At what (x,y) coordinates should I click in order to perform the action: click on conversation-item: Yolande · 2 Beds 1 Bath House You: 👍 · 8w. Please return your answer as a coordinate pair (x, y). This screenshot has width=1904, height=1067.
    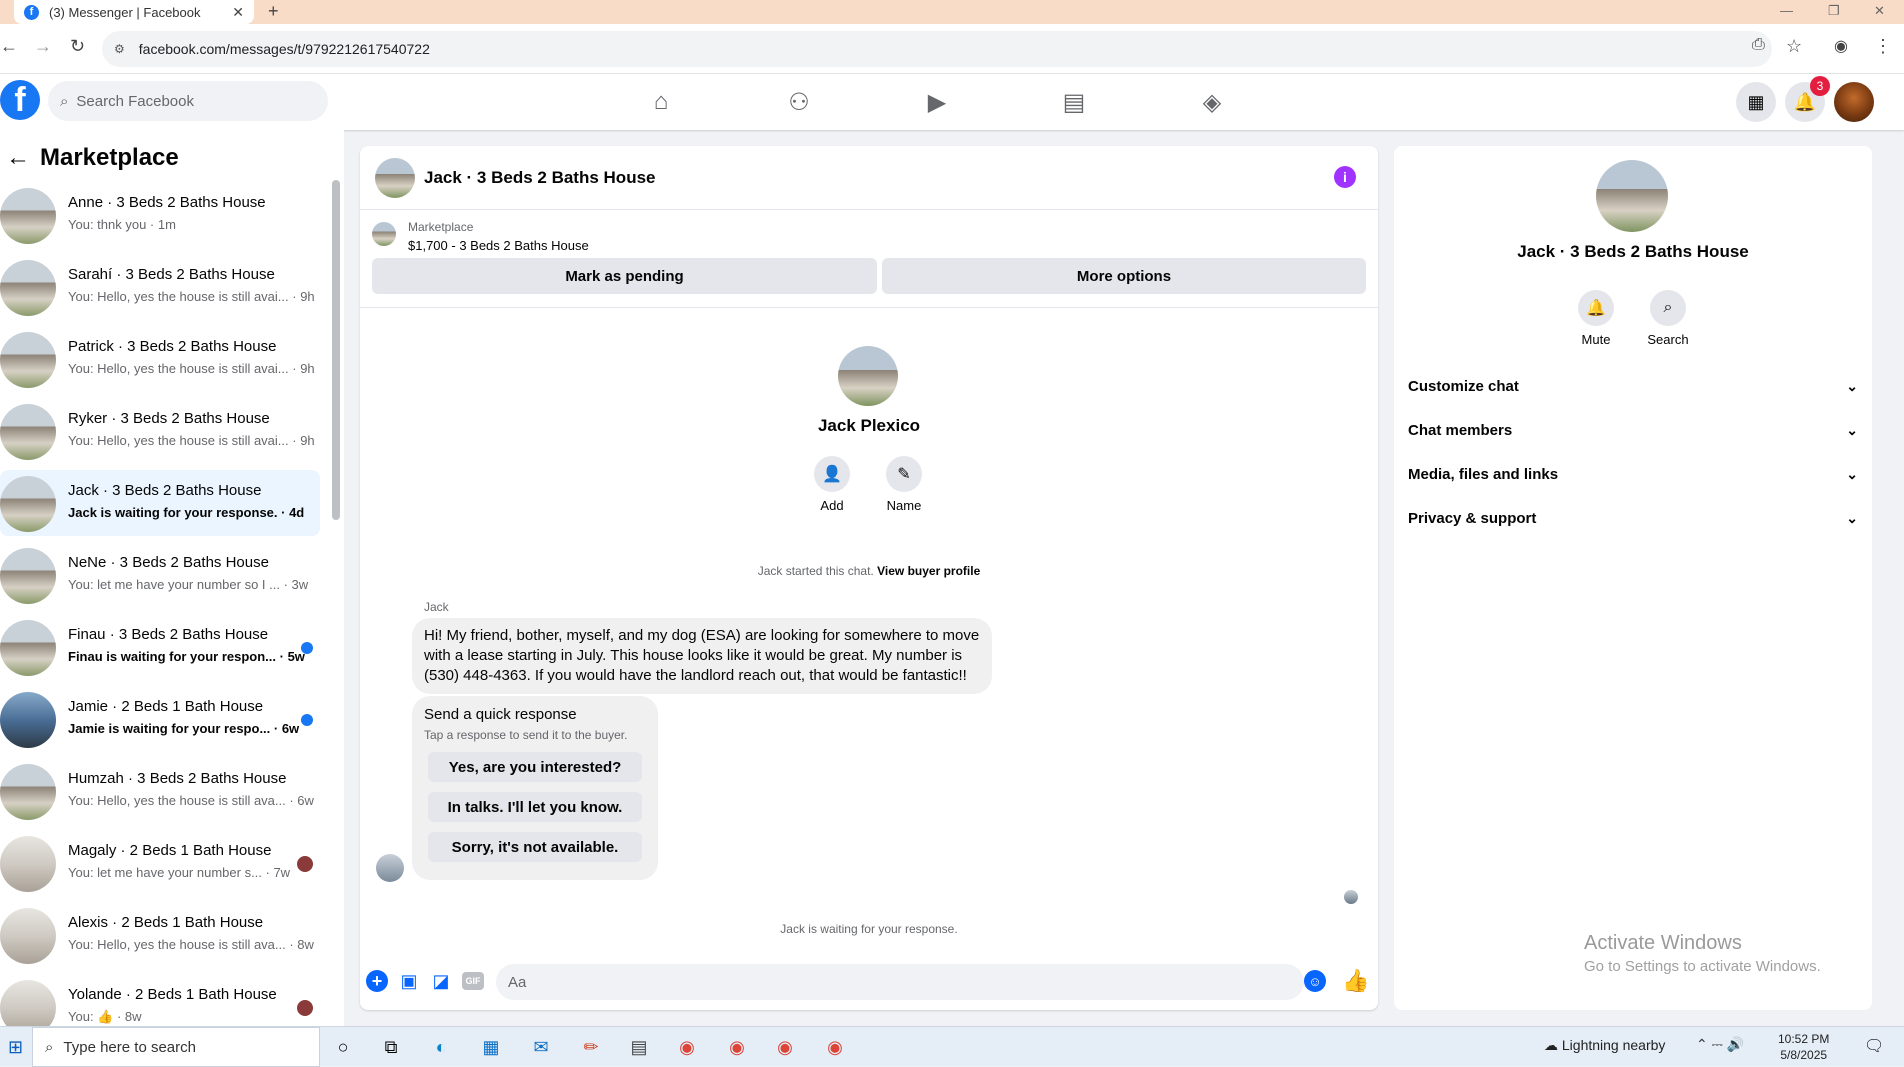
    Looking at the image, I should click on (160, 1000).